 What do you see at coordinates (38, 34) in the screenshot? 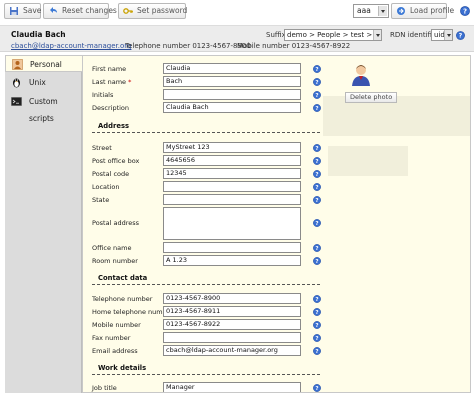
I see `user-name: Claudia Bach` at bounding box center [38, 34].